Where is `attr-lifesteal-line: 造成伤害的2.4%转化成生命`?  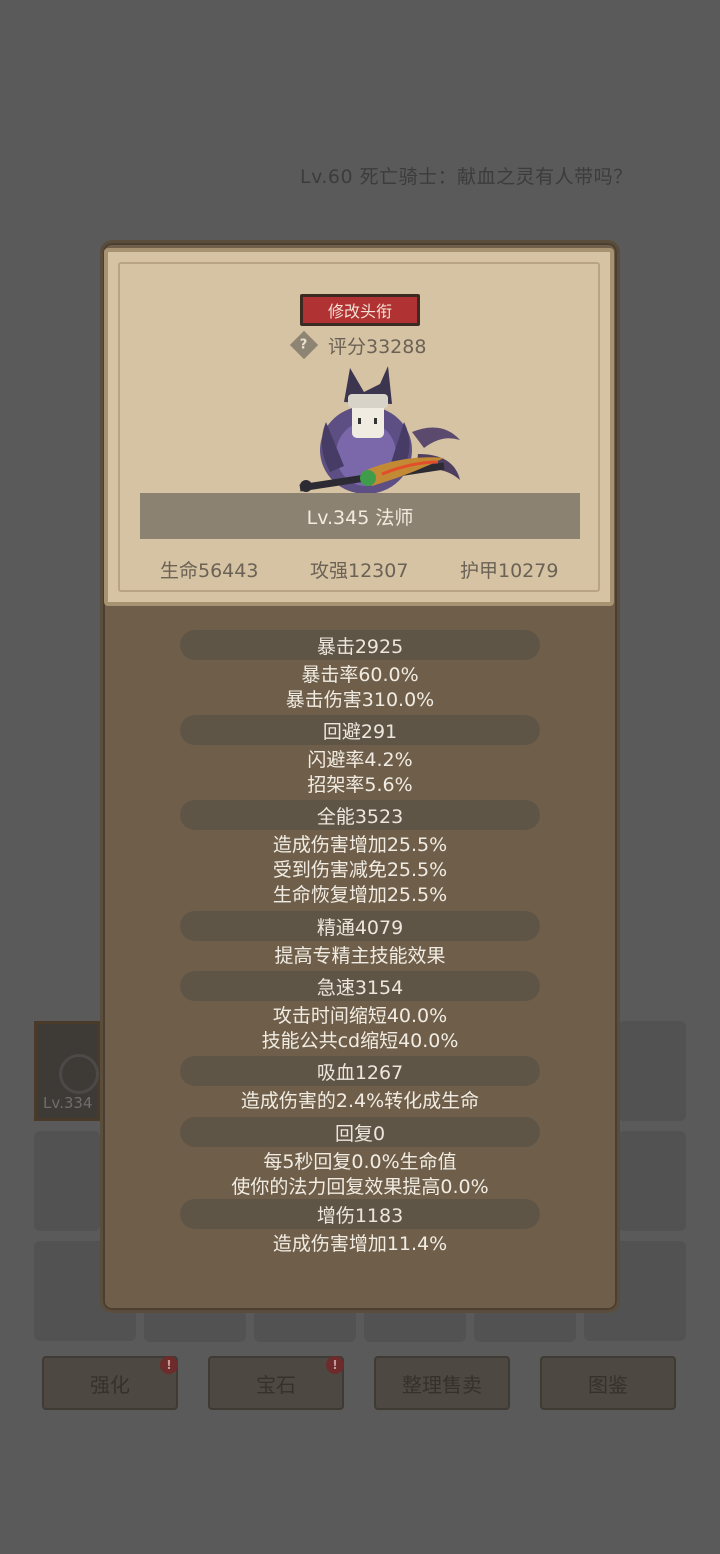 attr-lifesteal-line: 造成伤害的2.4%转化成生命 is located at coordinates (360, 1101).